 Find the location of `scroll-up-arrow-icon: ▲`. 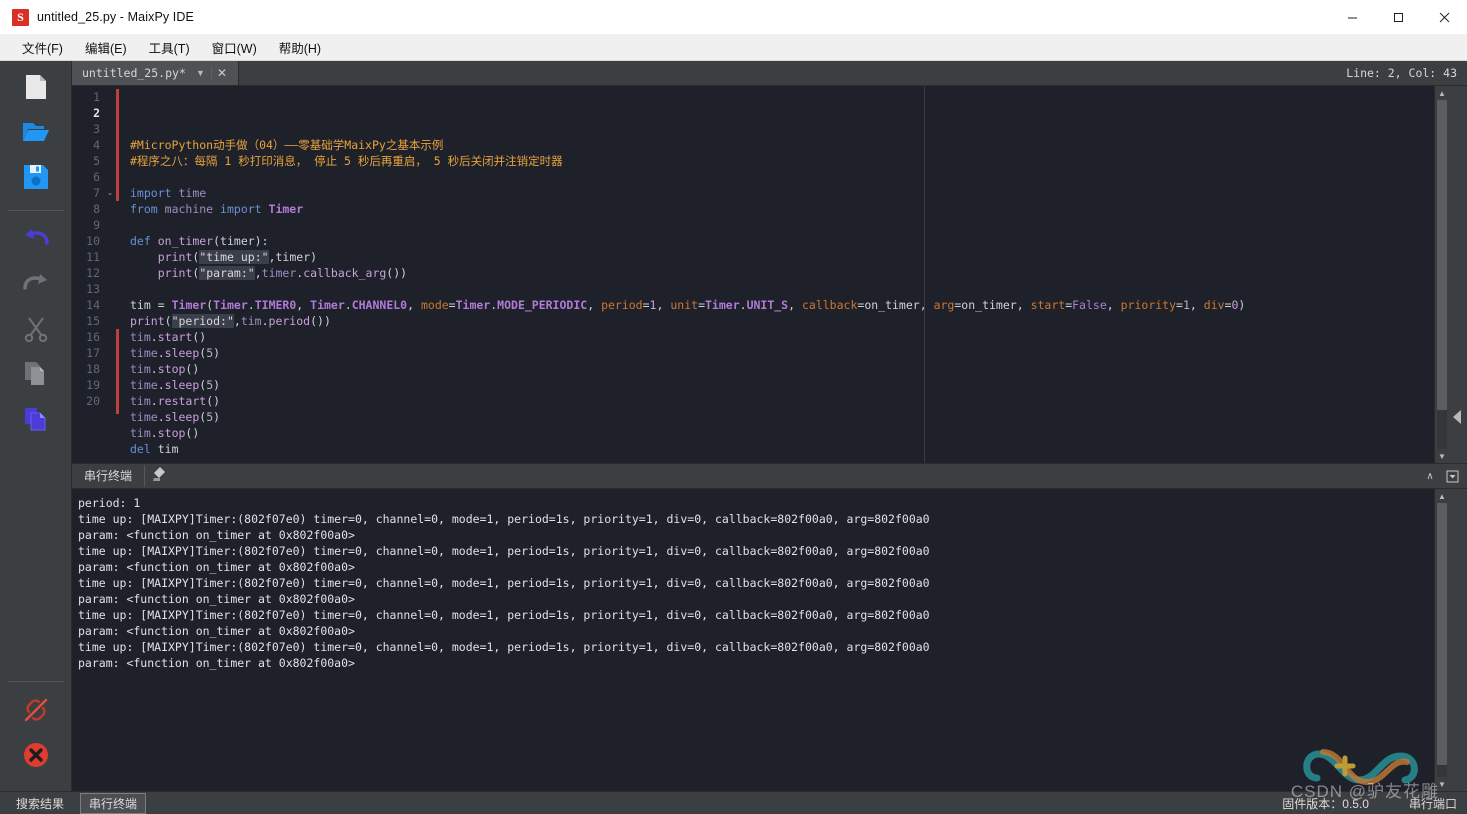

scroll-up-arrow-icon: ▲ is located at coordinates (1442, 93).